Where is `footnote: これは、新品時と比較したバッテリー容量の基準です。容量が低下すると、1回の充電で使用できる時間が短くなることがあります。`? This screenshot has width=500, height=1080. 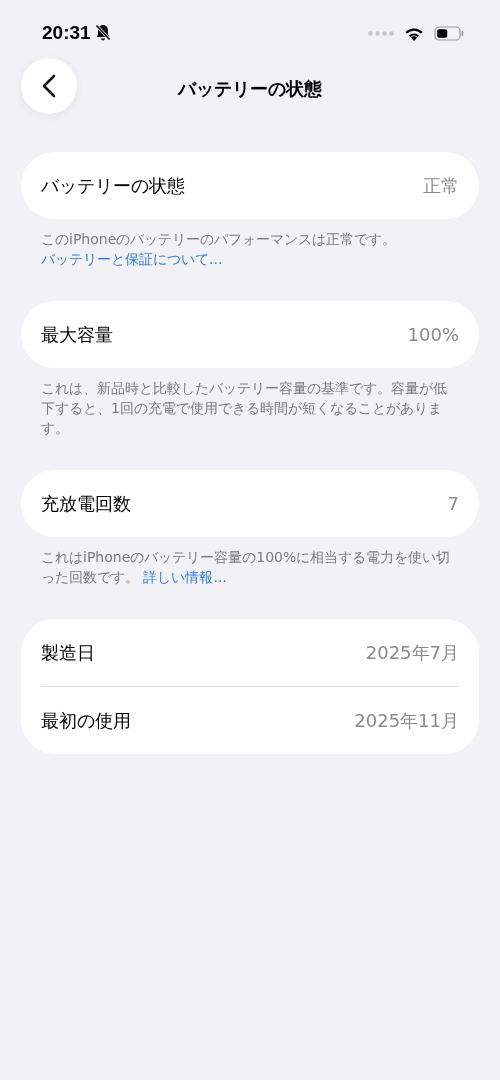
footnote: これは、新品時と比較したバッテリー容量の基準です。容量が低下すると、1回の充電で使用できる時間が短くなることがあります。 is located at coordinates (244, 408).